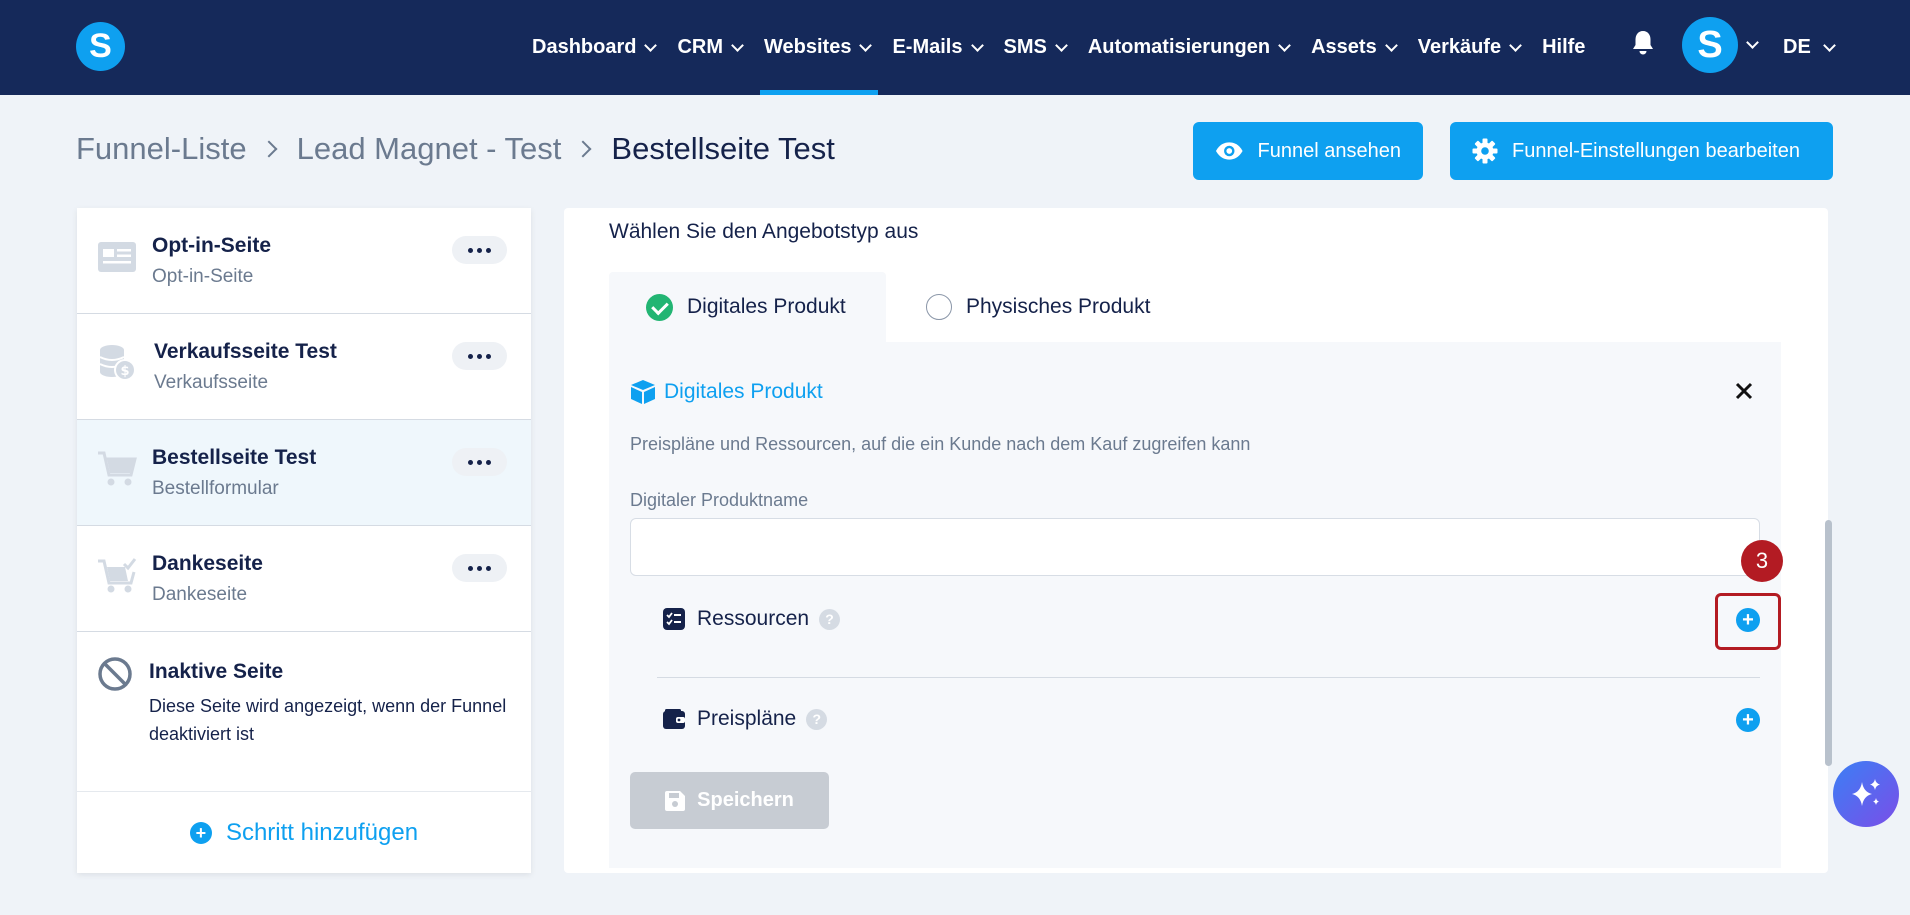 This screenshot has width=1910, height=915. I want to click on digital-product-title: Digitales Produkt, so click(726, 392).